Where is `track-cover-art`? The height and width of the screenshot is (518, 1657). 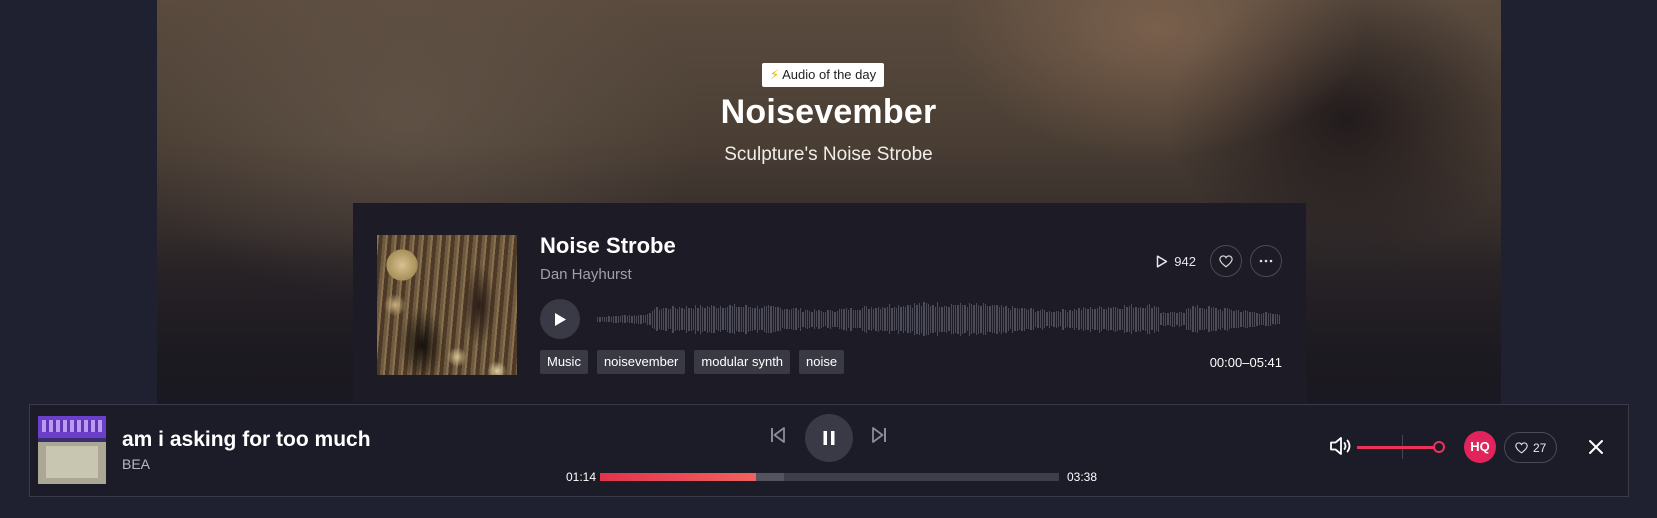
track-cover-art is located at coordinates (447, 305).